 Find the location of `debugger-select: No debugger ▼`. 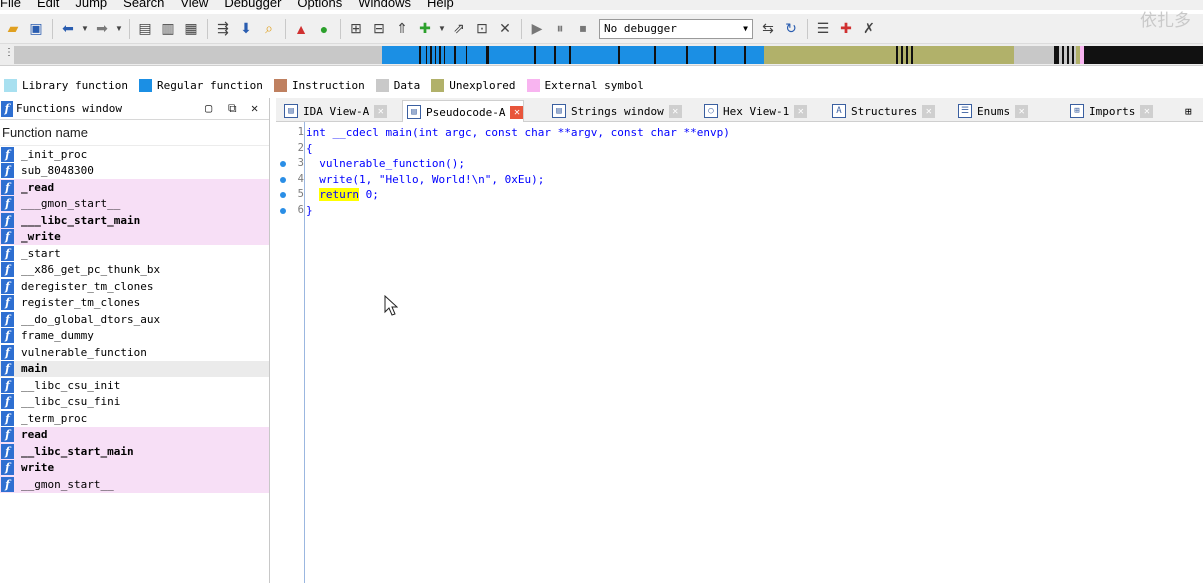

debugger-select: No debugger ▼ is located at coordinates (676, 28).